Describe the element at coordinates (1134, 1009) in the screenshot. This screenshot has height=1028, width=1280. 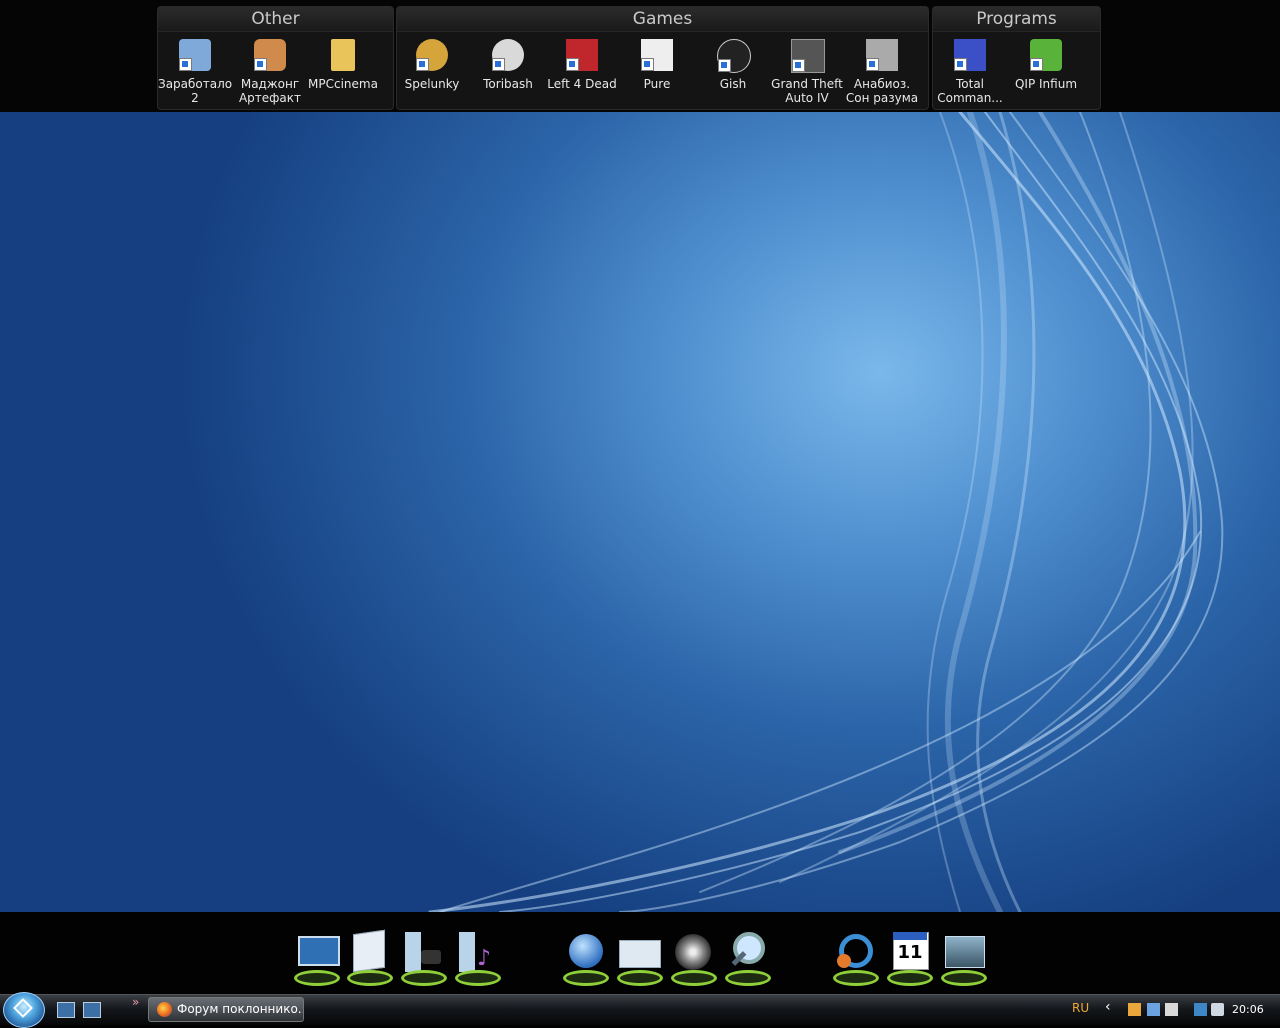
I see `tray-app-icon` at that location.